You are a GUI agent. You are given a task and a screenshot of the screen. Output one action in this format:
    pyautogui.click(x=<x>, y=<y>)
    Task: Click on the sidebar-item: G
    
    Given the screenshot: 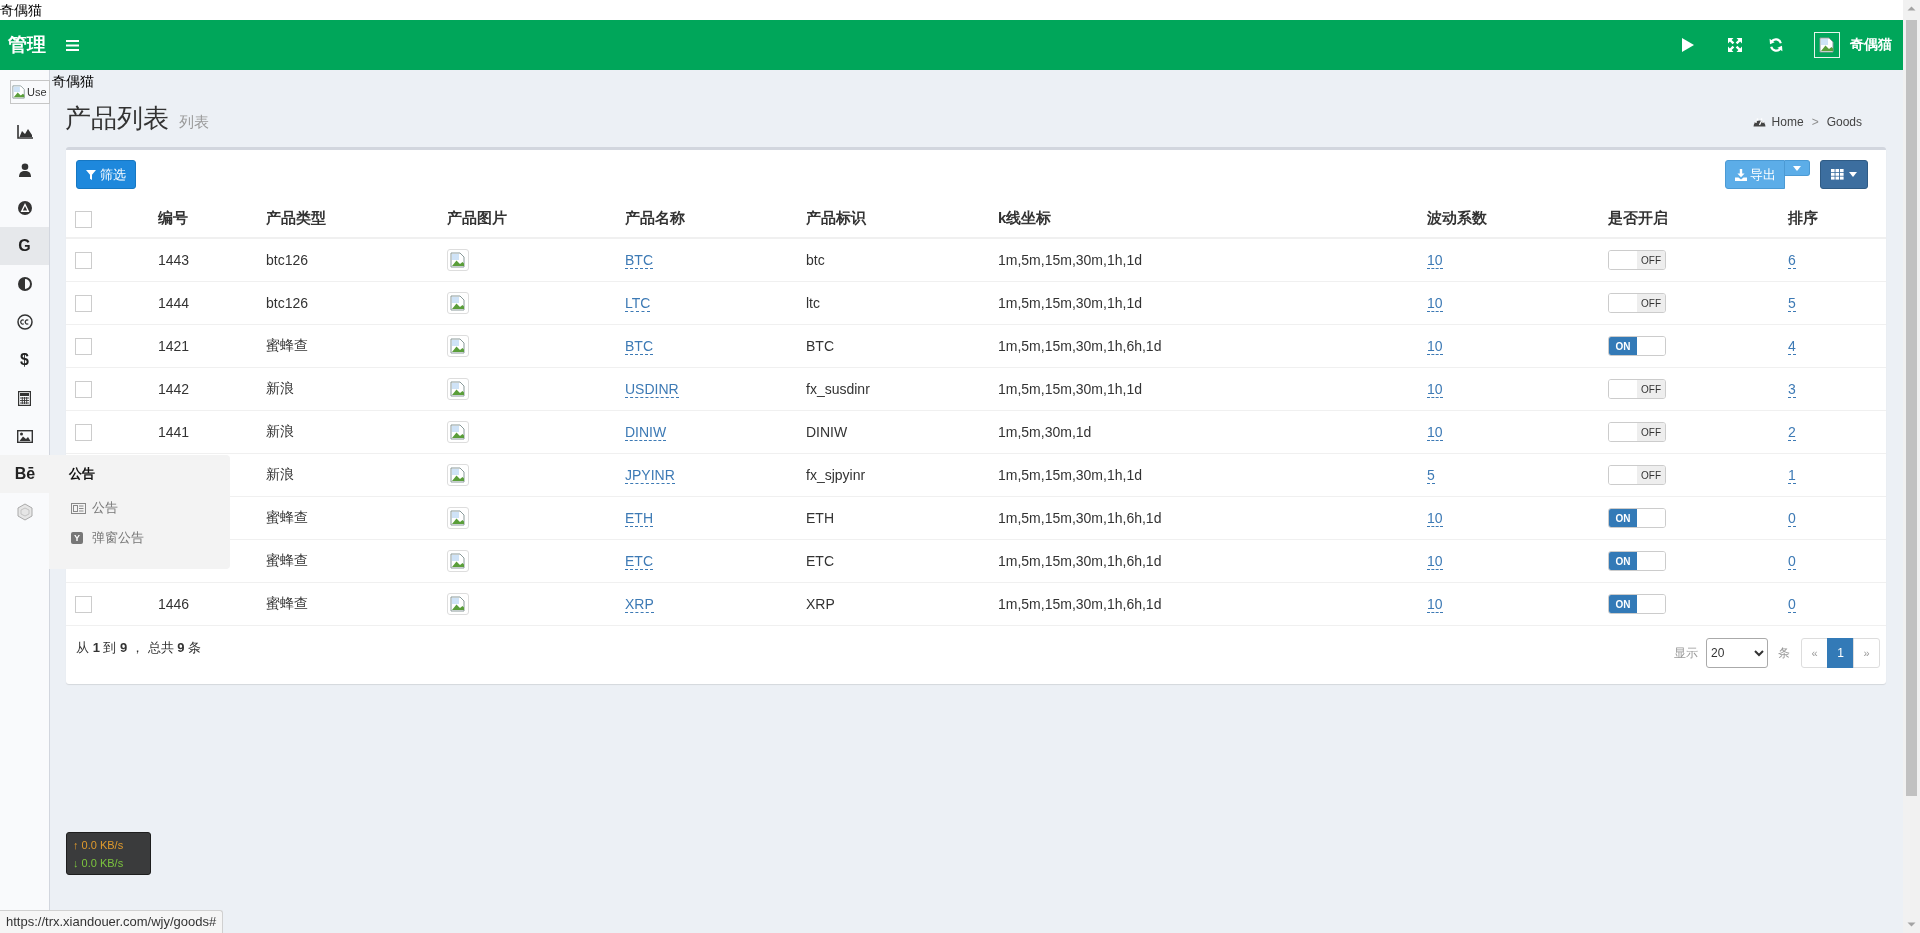 What is the action you would take?
    pyautogui.click(x=24, y=246)
    